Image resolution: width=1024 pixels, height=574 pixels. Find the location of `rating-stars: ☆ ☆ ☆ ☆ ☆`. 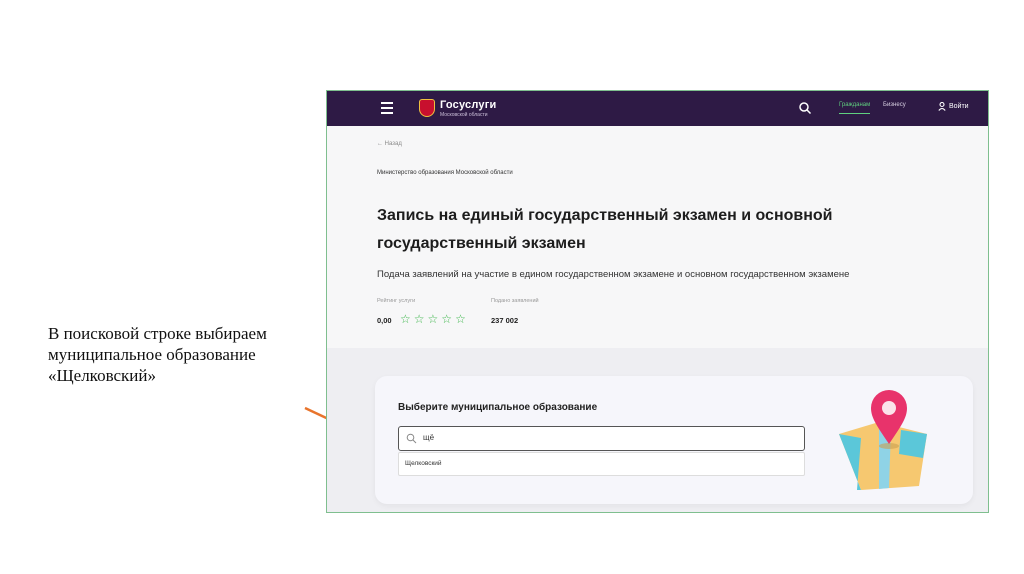

rating-stars: ☆ ☆ ☆ ☆ ☆ is located at coordinates (433, 319).